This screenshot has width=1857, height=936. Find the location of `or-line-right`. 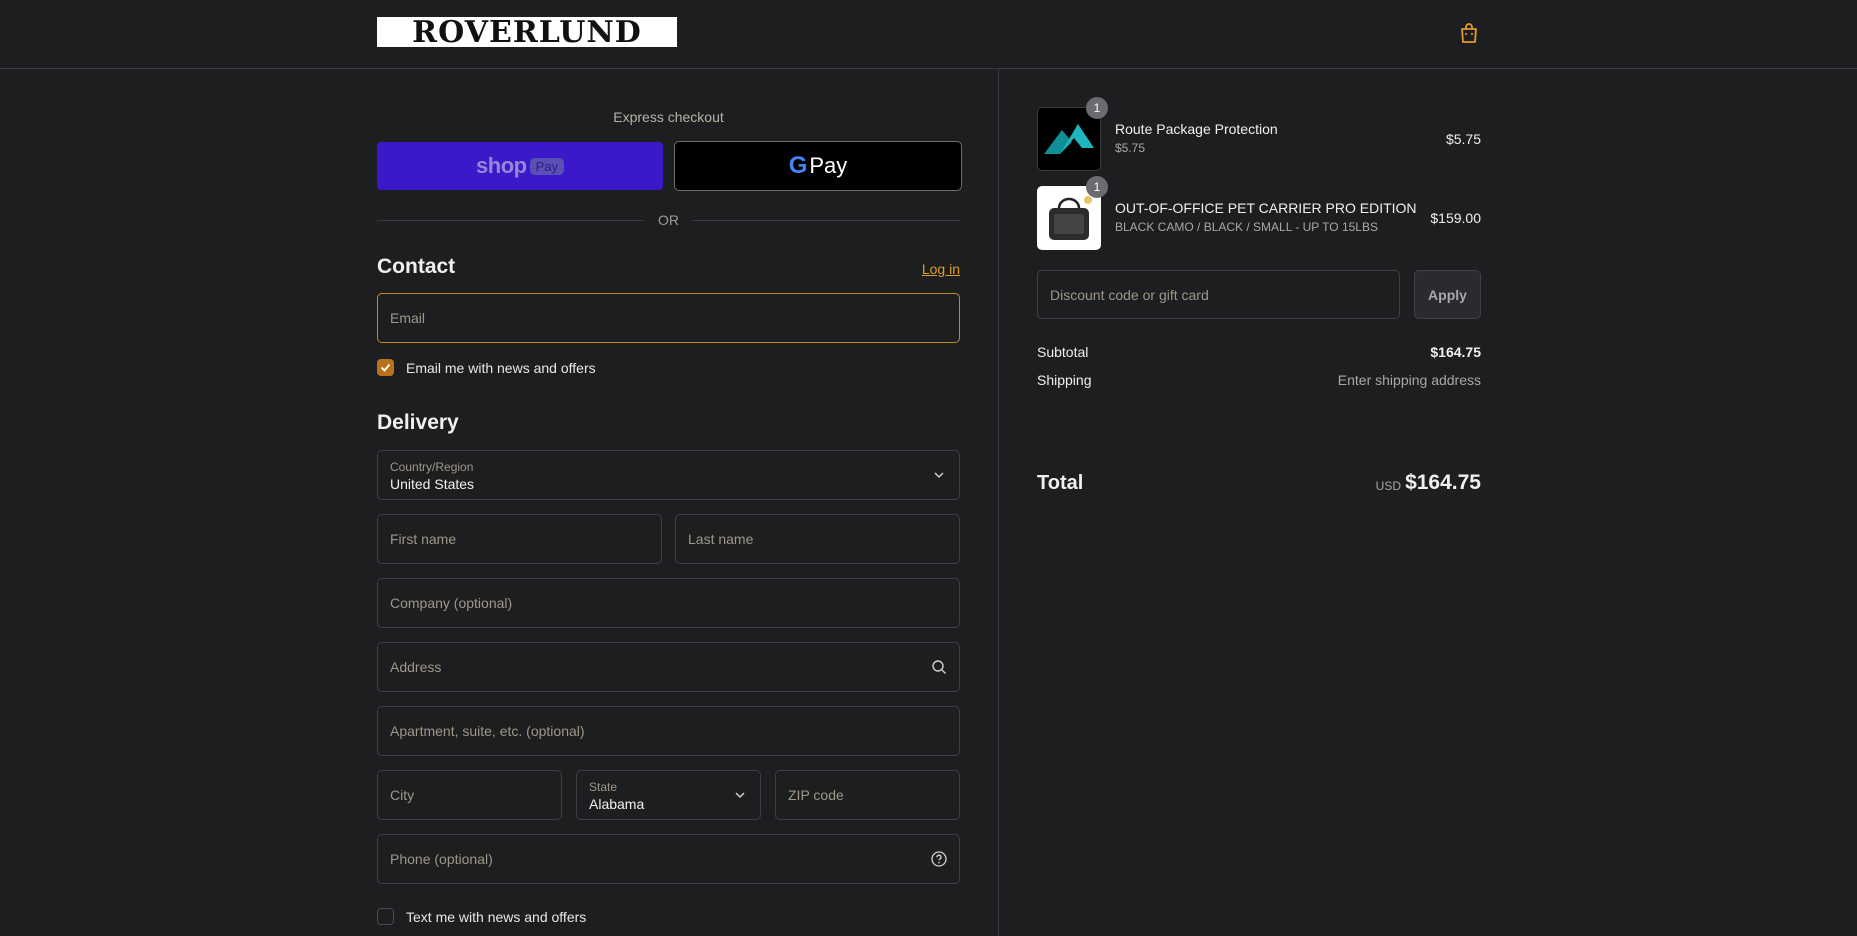

or-line-right is located at coordinates (826, 220).